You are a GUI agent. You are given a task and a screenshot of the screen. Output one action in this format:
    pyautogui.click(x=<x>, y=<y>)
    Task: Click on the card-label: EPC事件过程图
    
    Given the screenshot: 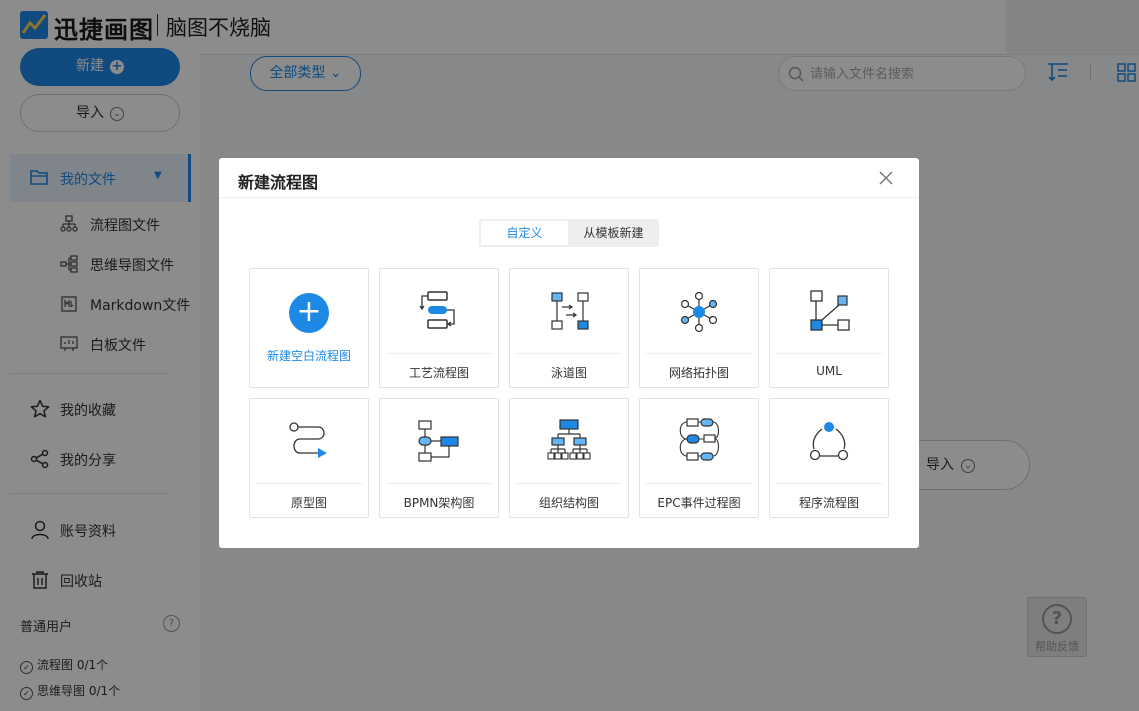 What is the action you would take?
    pyautogui.click(x=699, y=503)
    